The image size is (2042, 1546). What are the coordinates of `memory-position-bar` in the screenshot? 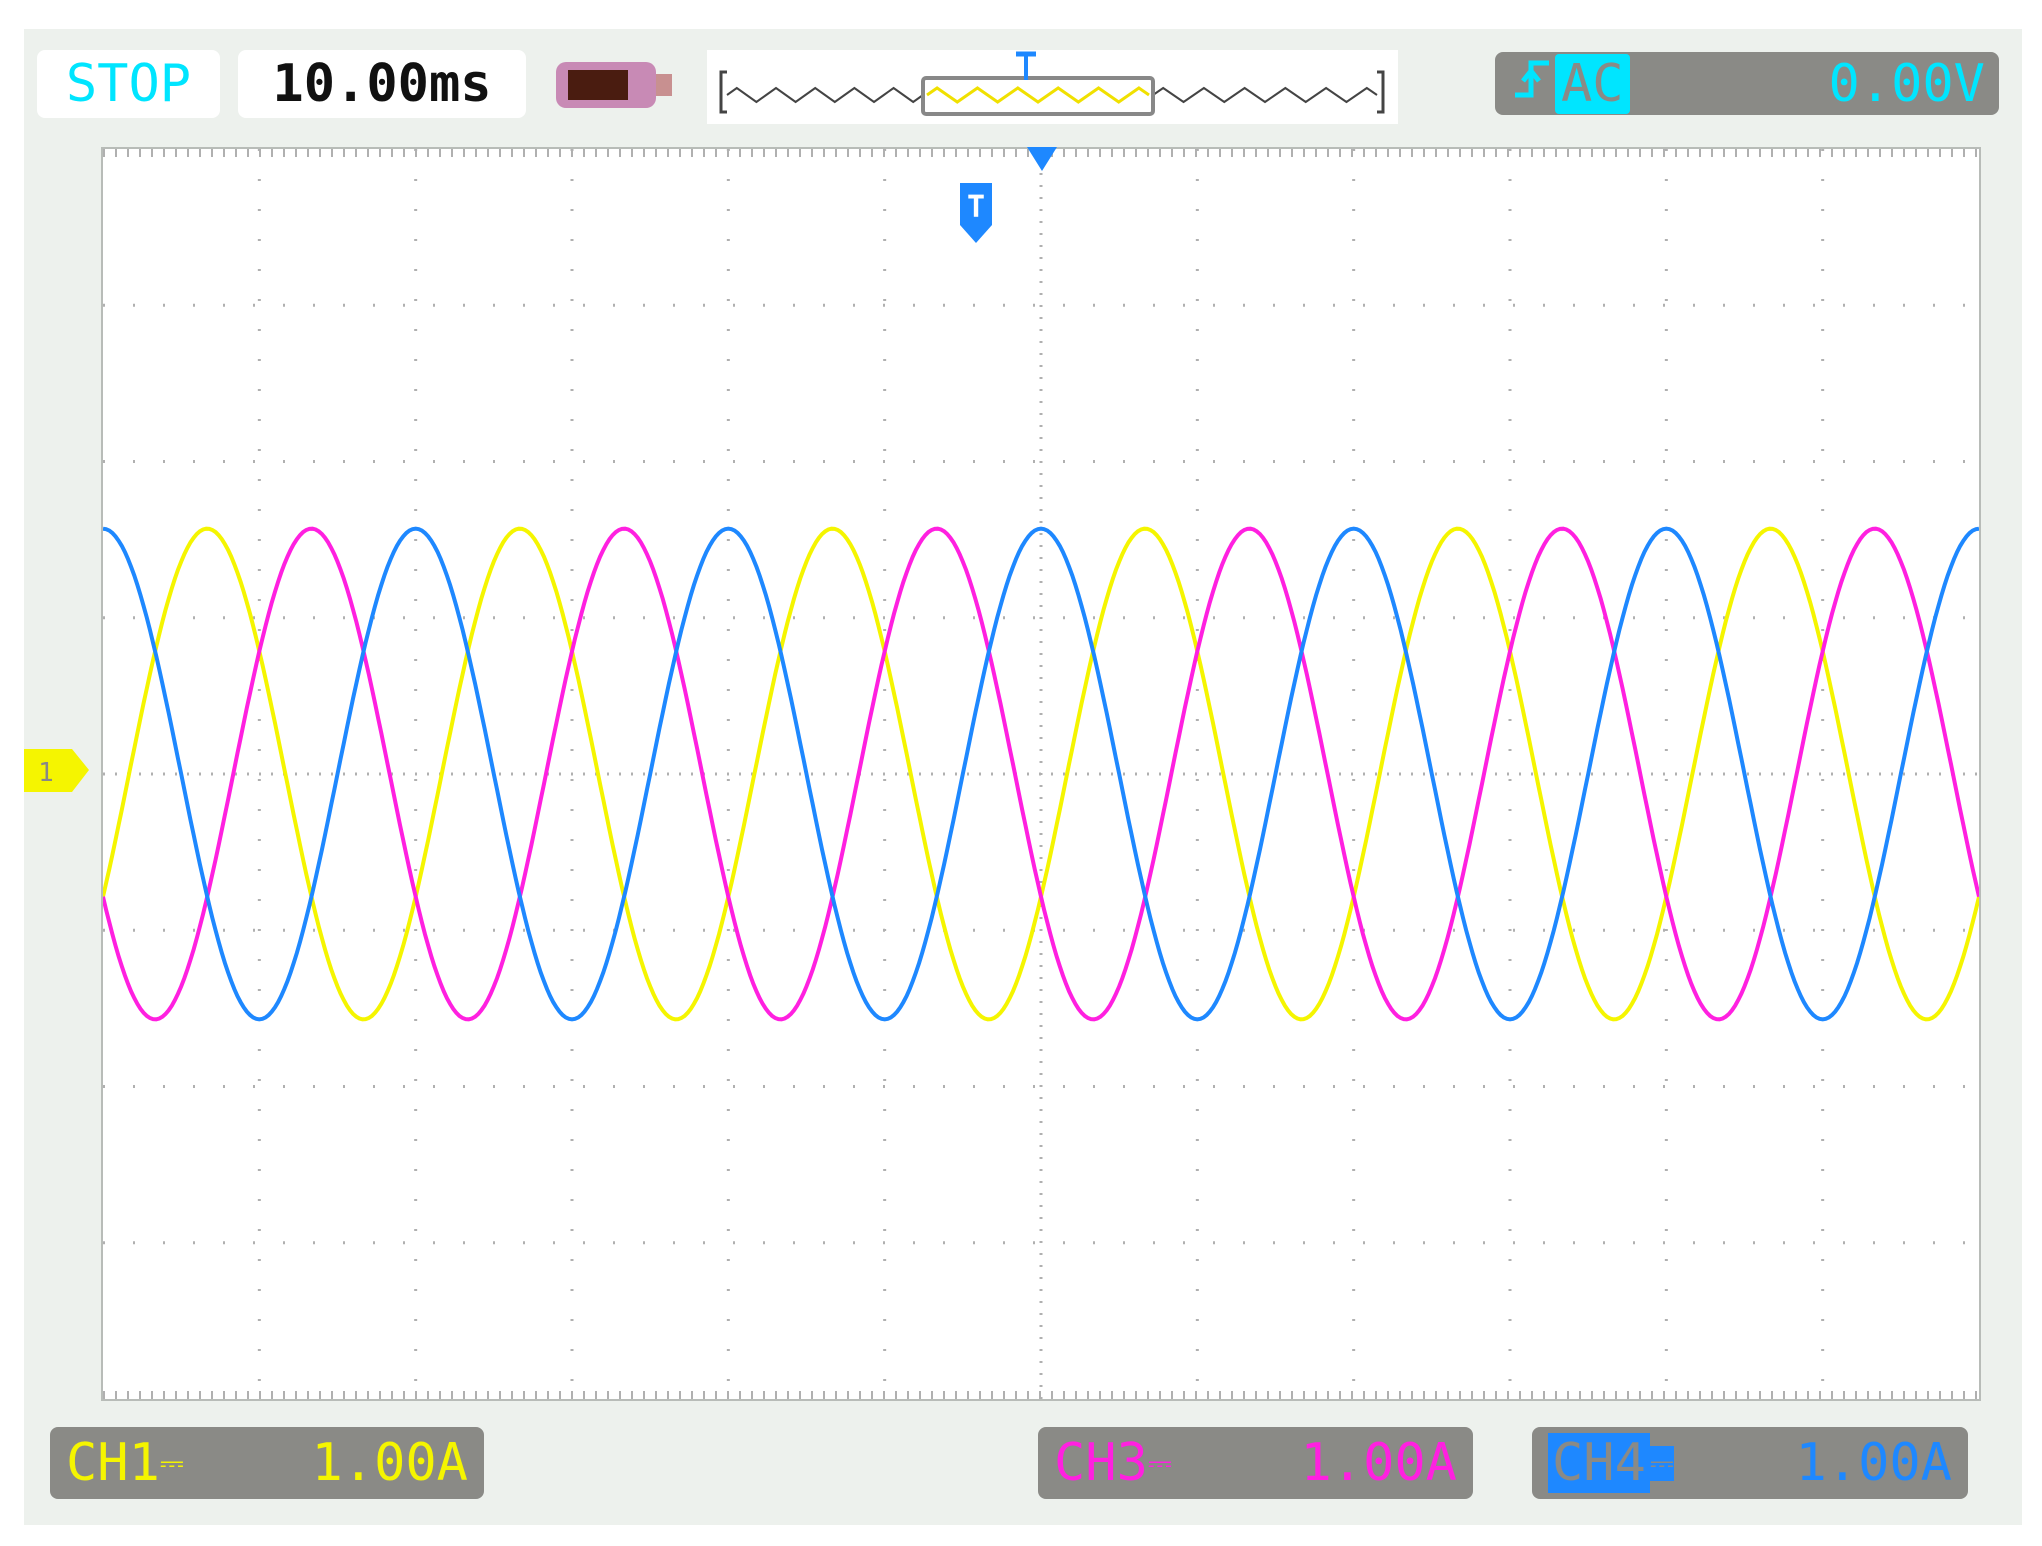 It's located at (1052, 87).